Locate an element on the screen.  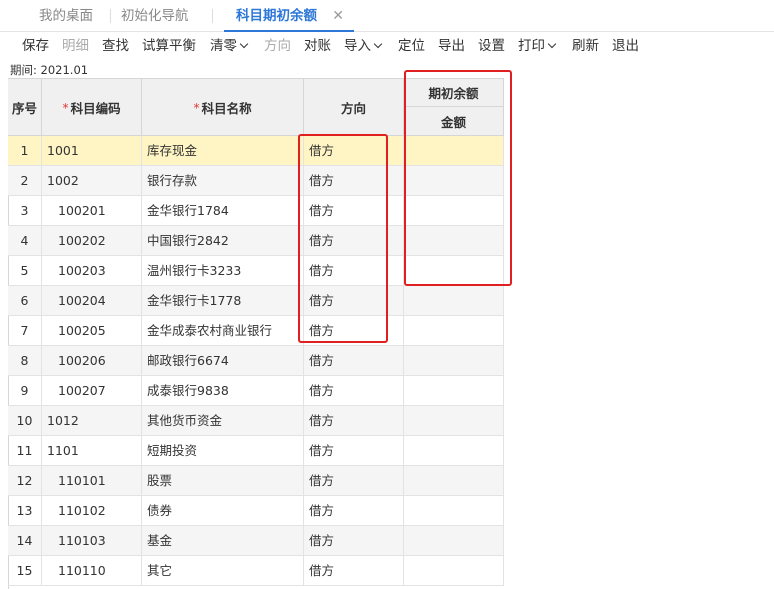
tab-opening-balance: 科目期初余额 ✕ is located at coordinates (289, 16).